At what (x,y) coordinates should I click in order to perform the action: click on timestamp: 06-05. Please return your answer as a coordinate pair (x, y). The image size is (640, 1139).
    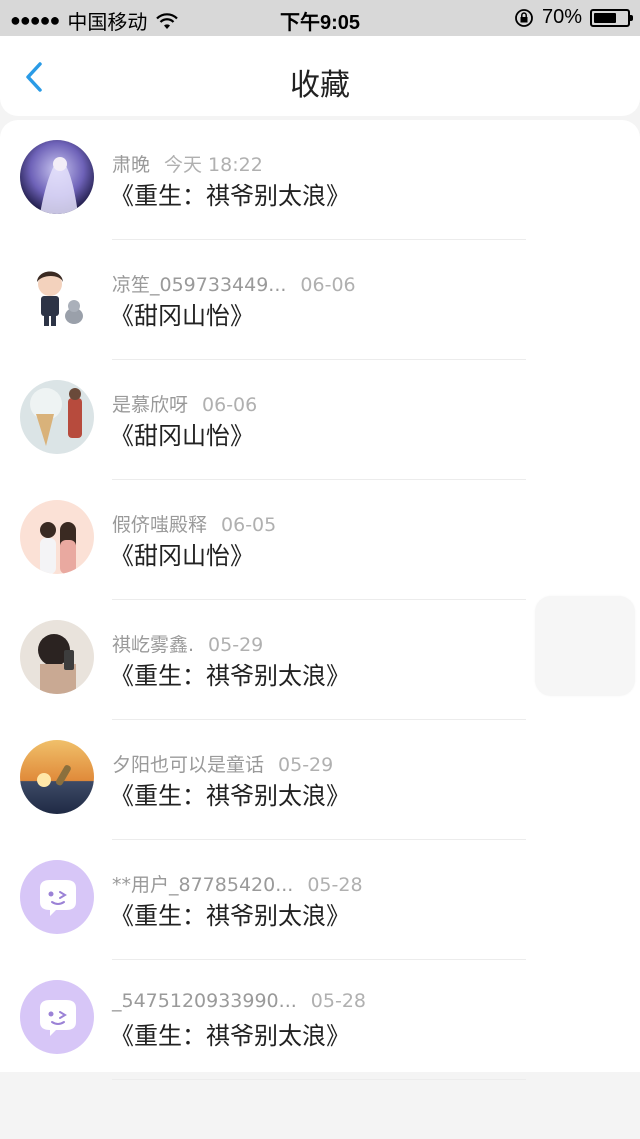
    Looking at the image, I should click on (249, 525).